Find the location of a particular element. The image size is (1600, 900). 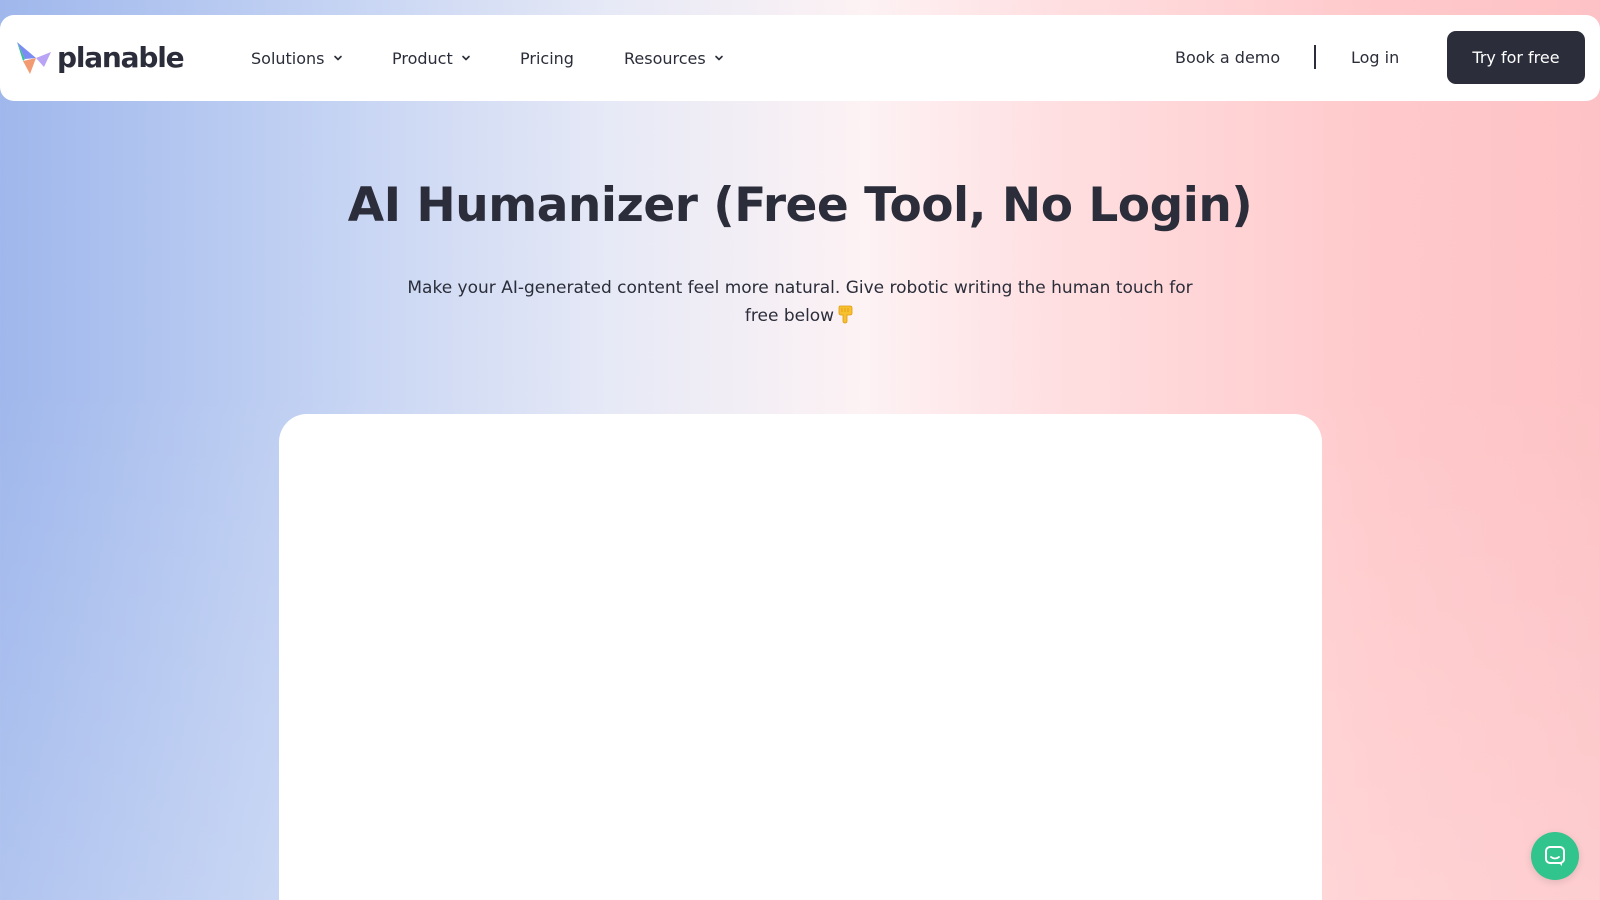

nav-product: Product is located at coordinates (431, 58).